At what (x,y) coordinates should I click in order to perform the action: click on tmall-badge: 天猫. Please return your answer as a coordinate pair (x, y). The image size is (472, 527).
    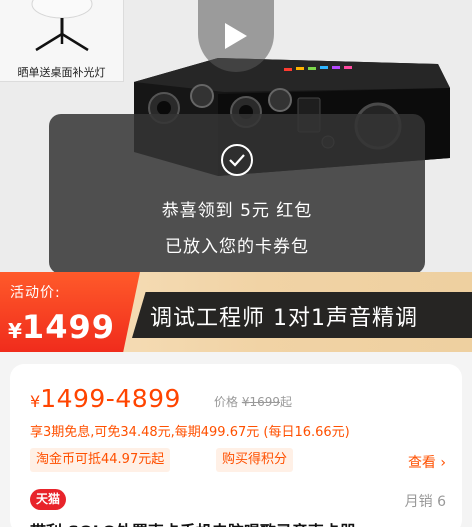
    Looking at the image, I should click on (48, 499).